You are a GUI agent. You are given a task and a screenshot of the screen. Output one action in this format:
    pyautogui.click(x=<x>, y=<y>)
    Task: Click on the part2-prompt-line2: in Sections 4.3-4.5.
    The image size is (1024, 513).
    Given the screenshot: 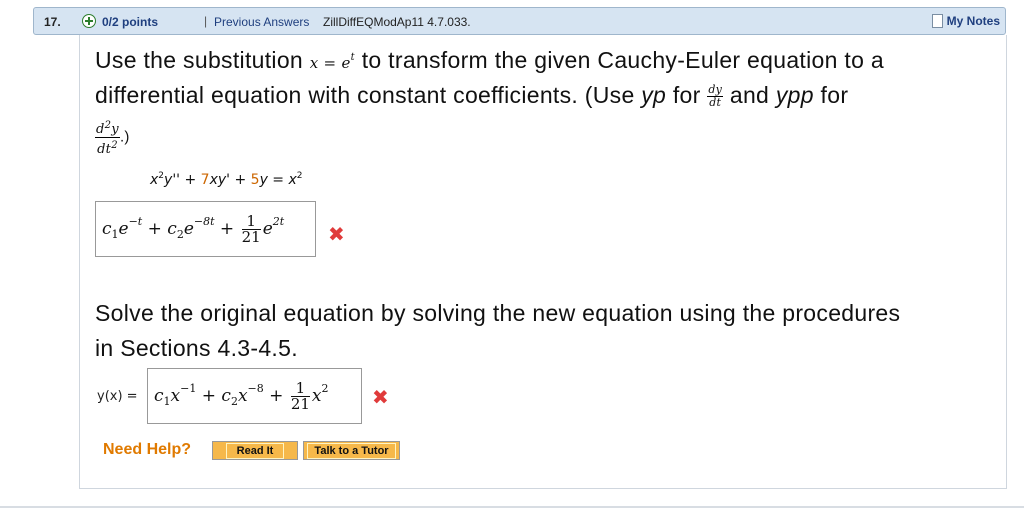 What is the action you would take?
    pyautogui.click(x=196, y=348)
    